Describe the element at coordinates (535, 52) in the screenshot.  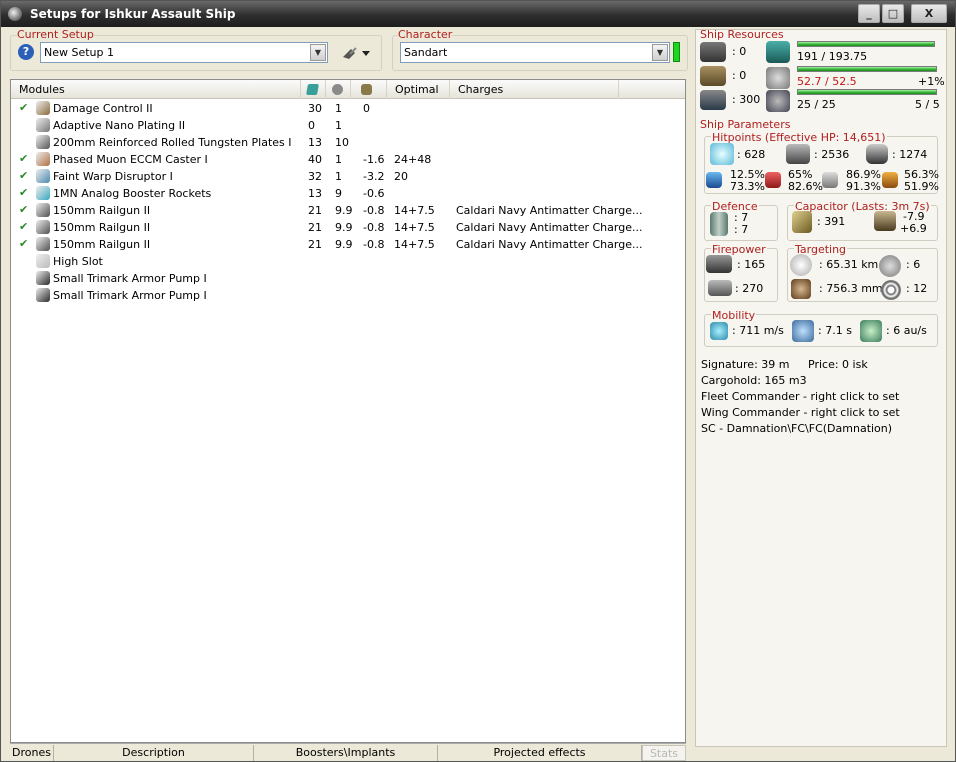
I see `character-select: Sandart ▼` at that location.